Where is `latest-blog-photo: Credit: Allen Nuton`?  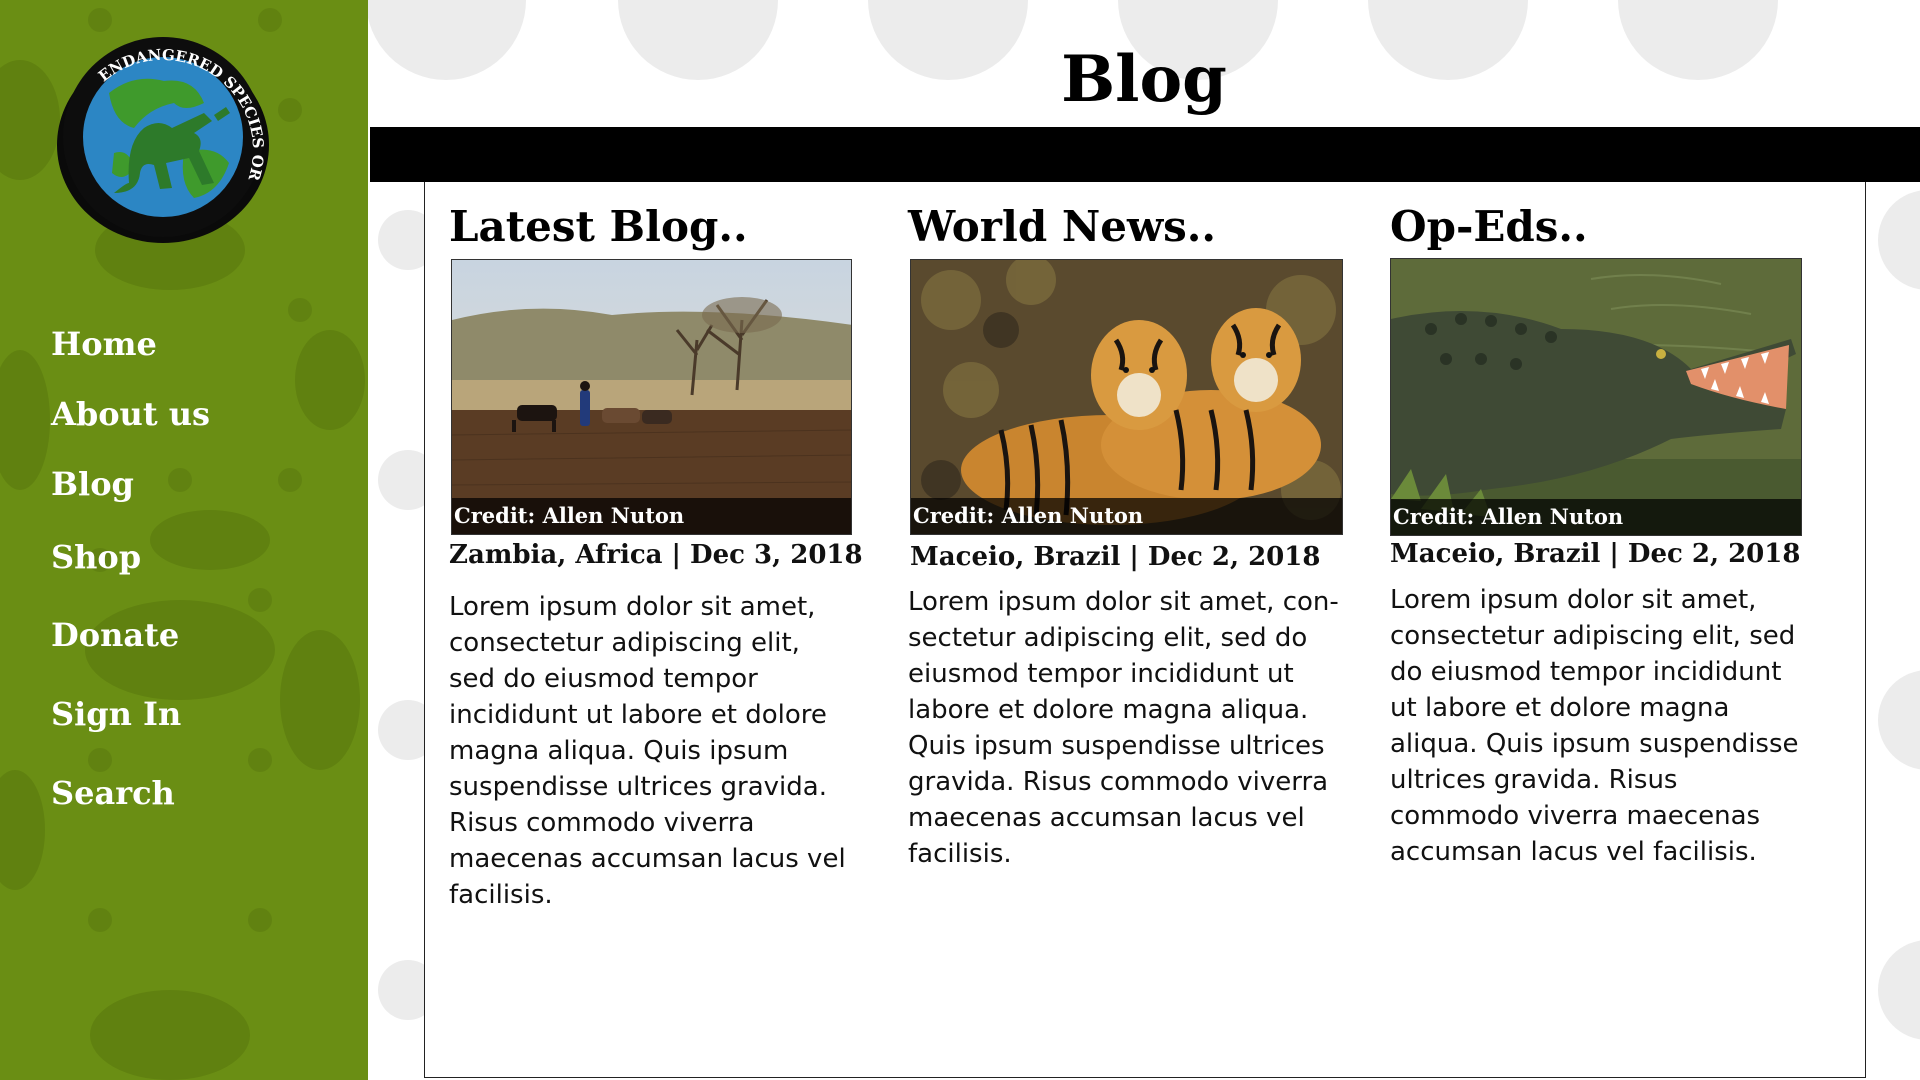 latest-blog-photo: Credit: Allen Nuton is located at coordinates (651, 397).